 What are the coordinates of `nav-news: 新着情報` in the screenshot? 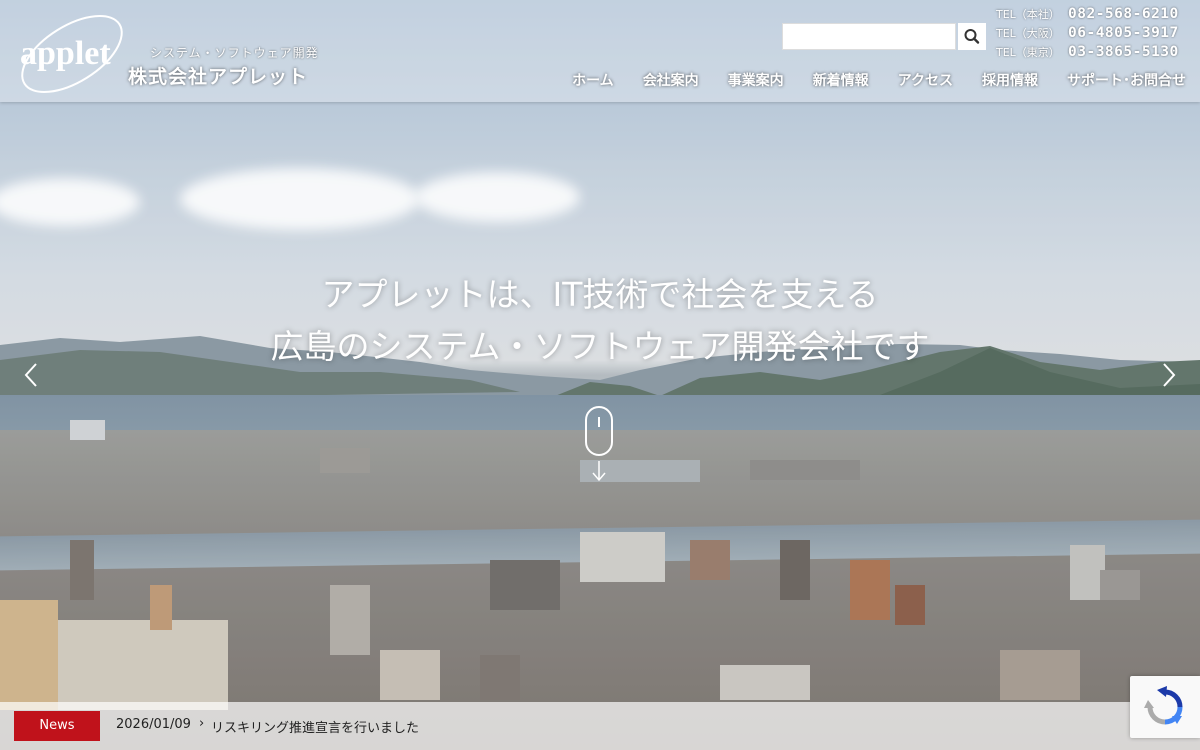 It's located at (841, 80).